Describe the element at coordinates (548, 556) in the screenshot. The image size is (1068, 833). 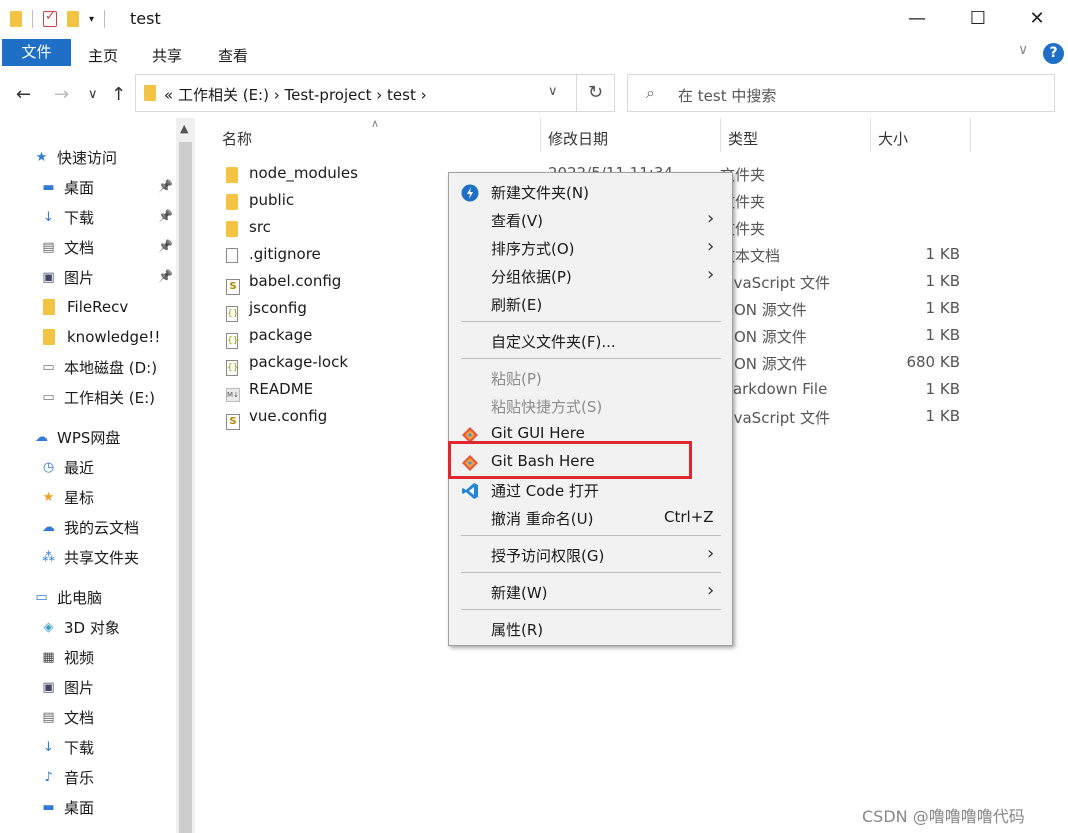
I see `menu-item-label: 授予访问权限(G)` at that location.